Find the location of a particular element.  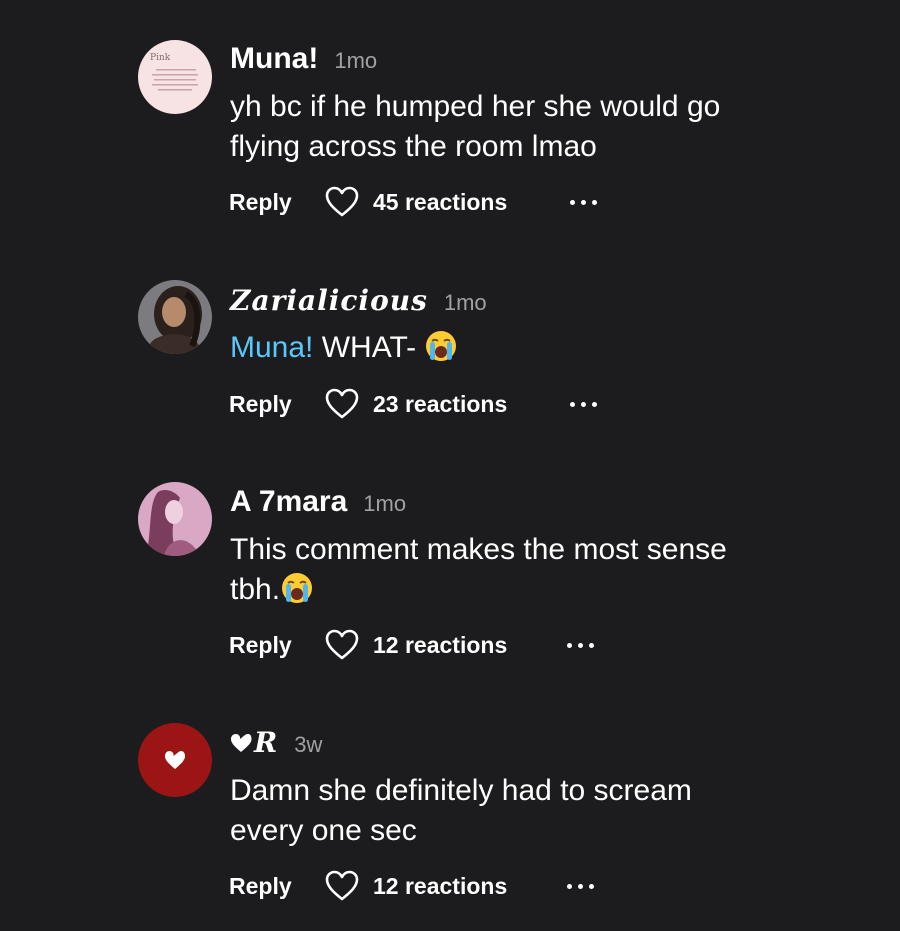

comment-header: A 7mara 1mo is located at coordinates (318, 502).